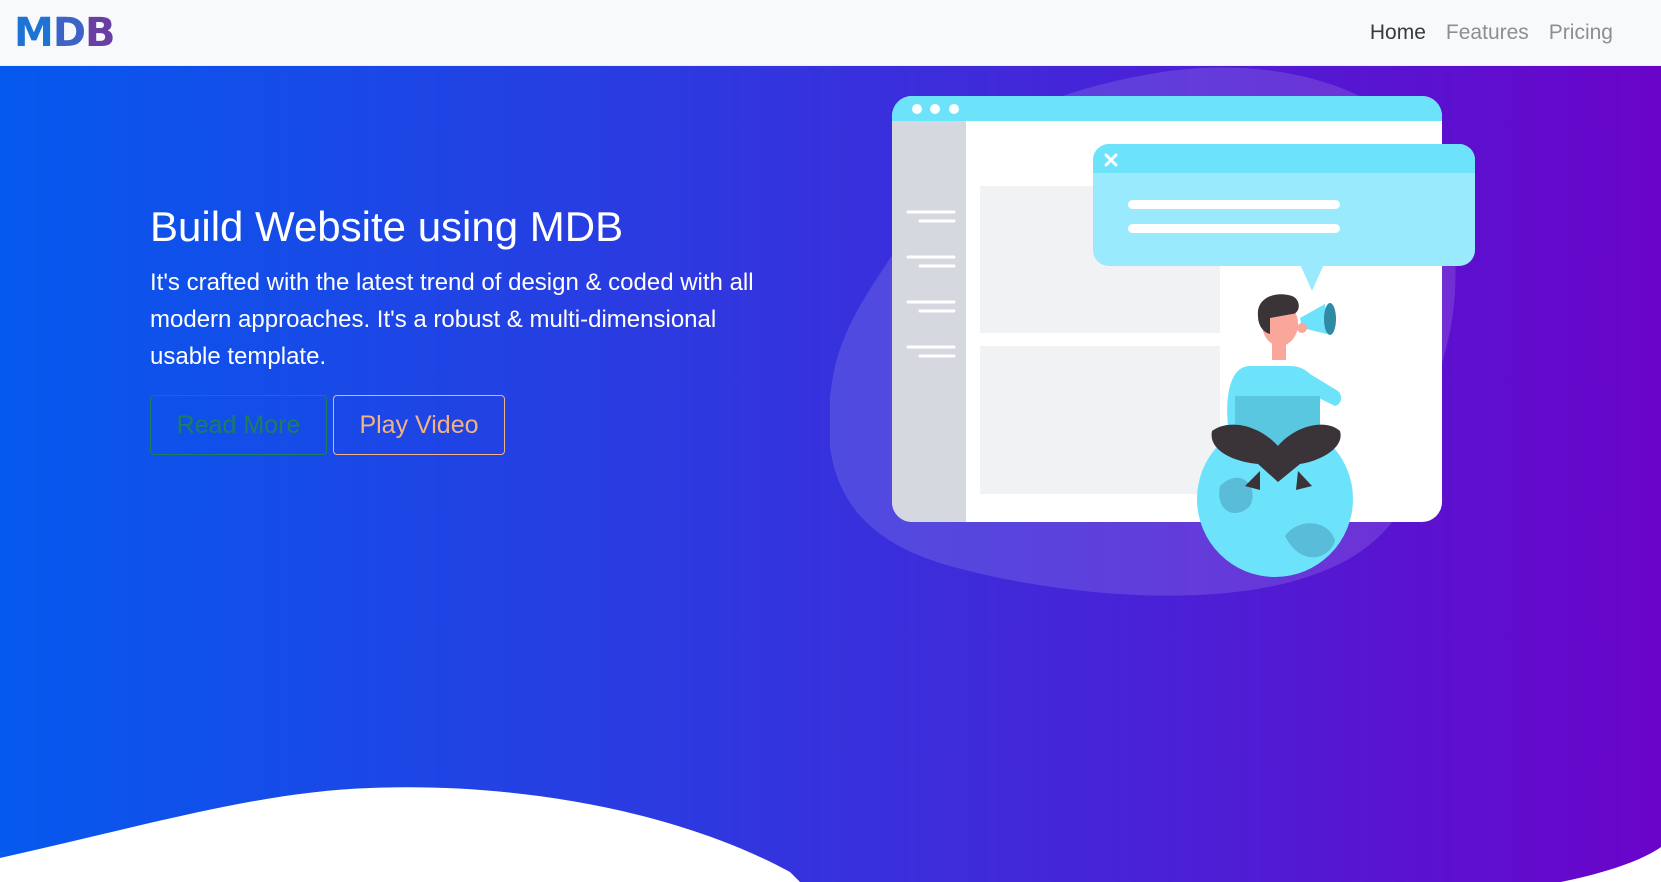 The image size is (1661, 882). I want to click on logo-letter-d: D, so click(69, 32).